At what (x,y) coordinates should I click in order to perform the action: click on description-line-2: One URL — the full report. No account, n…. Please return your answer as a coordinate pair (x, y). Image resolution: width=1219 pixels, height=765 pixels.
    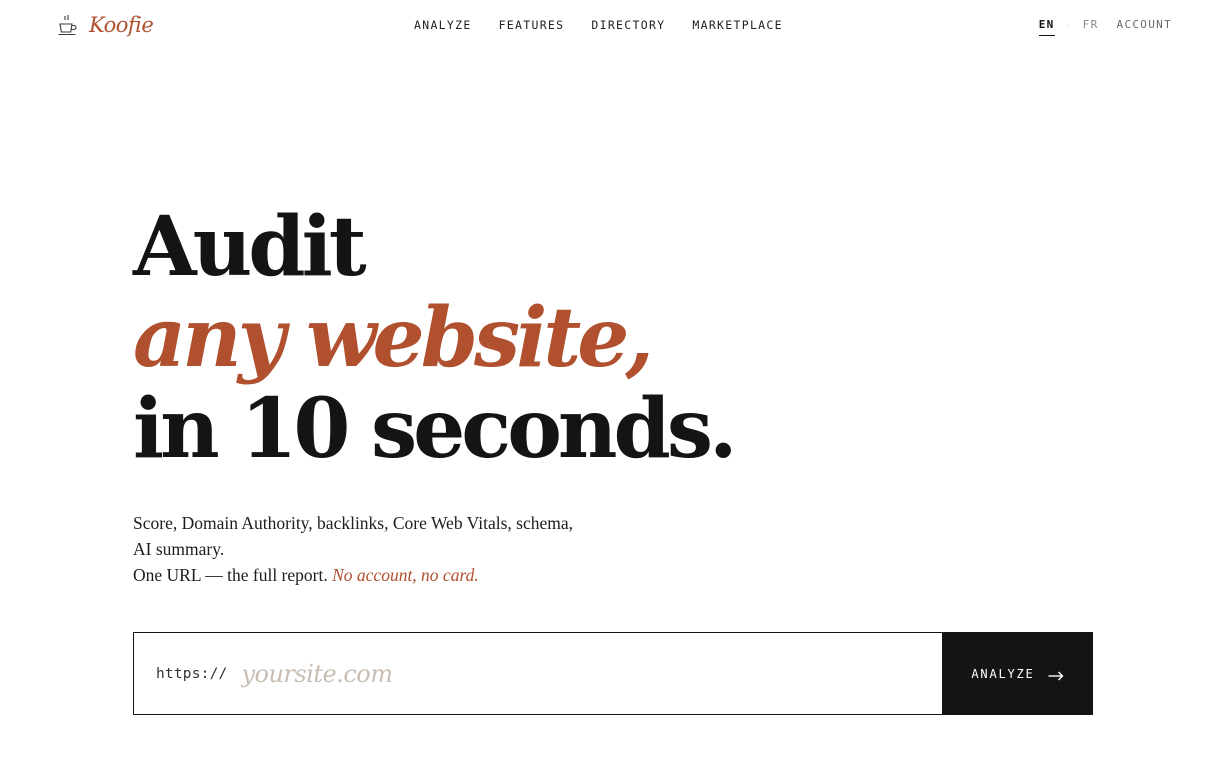
    Looking at the image, I should click on (353, 575).